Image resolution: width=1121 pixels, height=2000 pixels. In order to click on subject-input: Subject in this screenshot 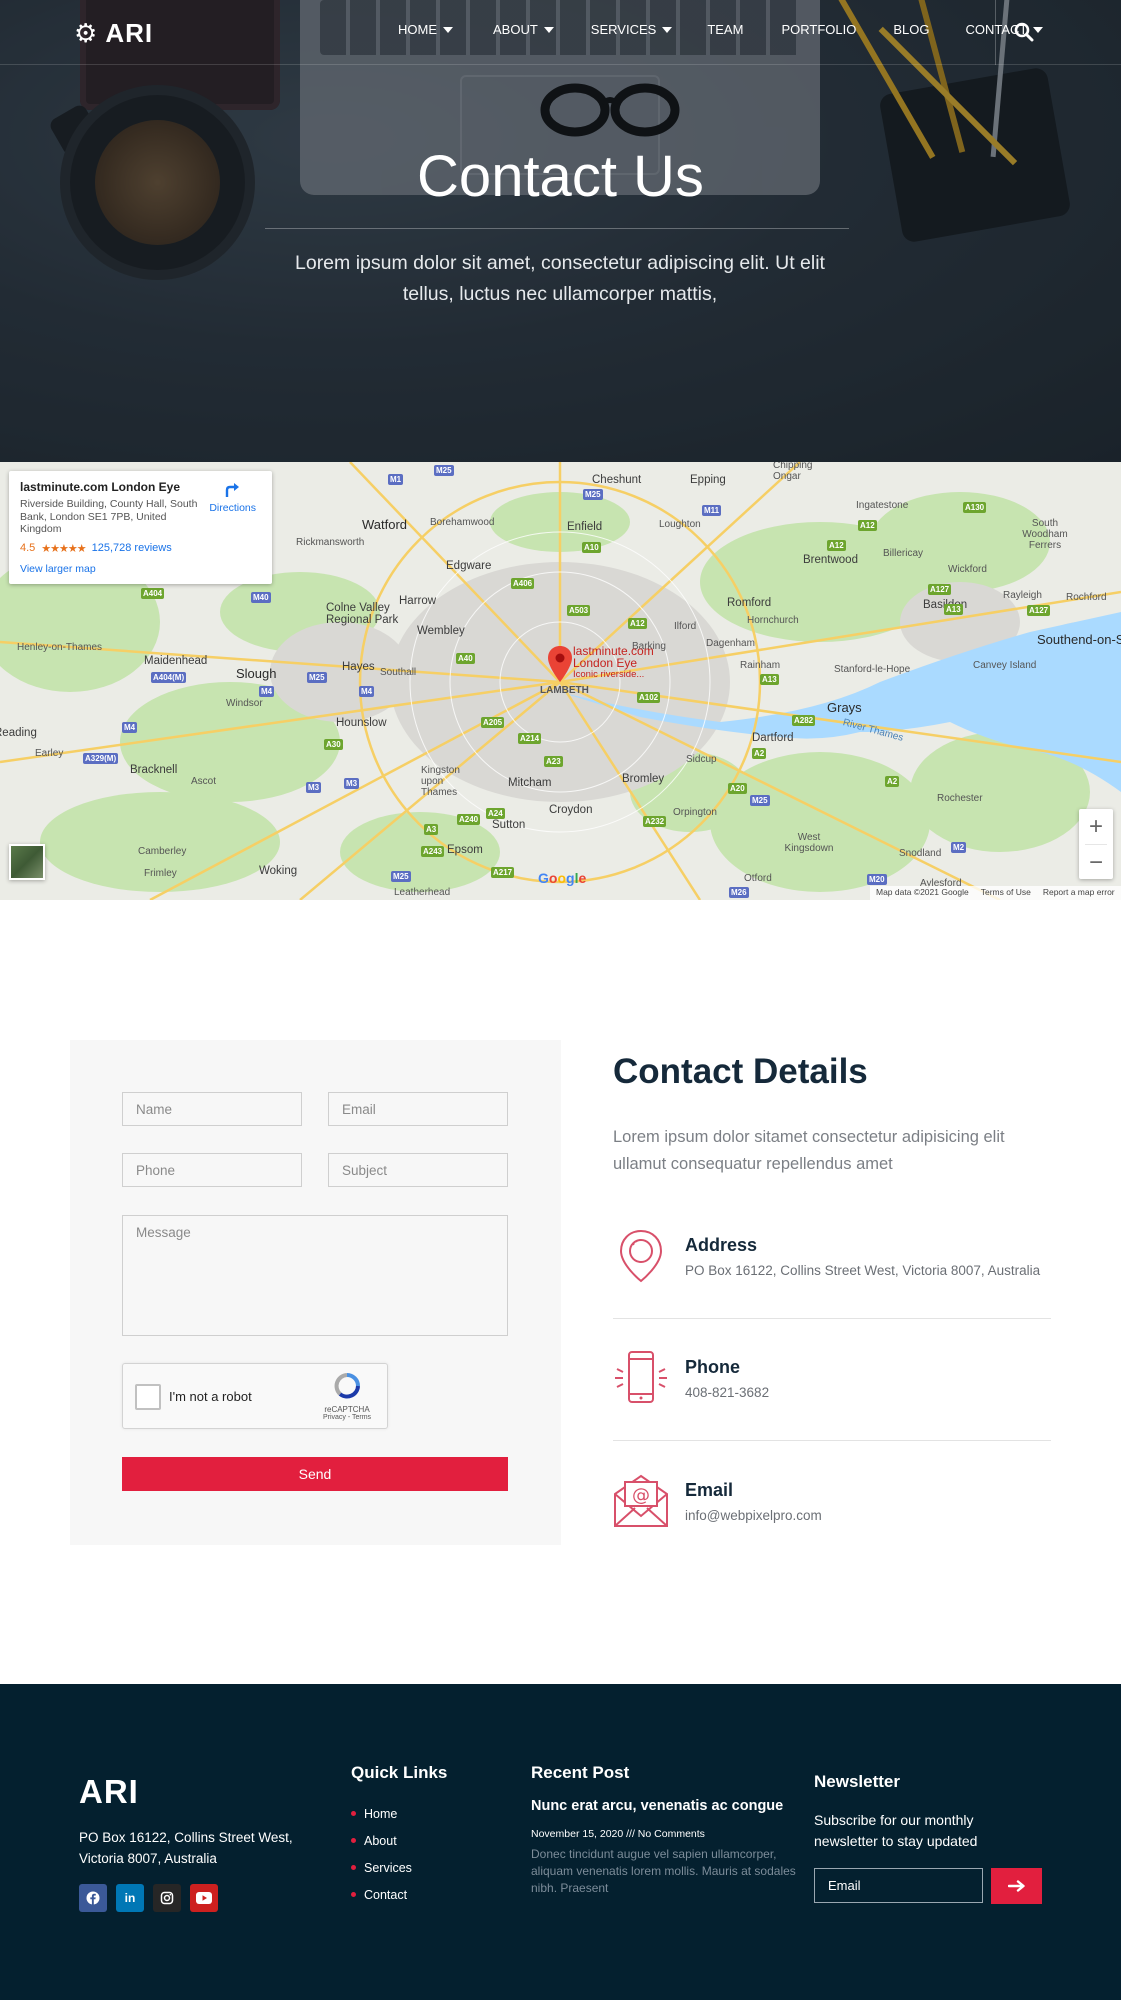, I will do `click(418, 1170)`.